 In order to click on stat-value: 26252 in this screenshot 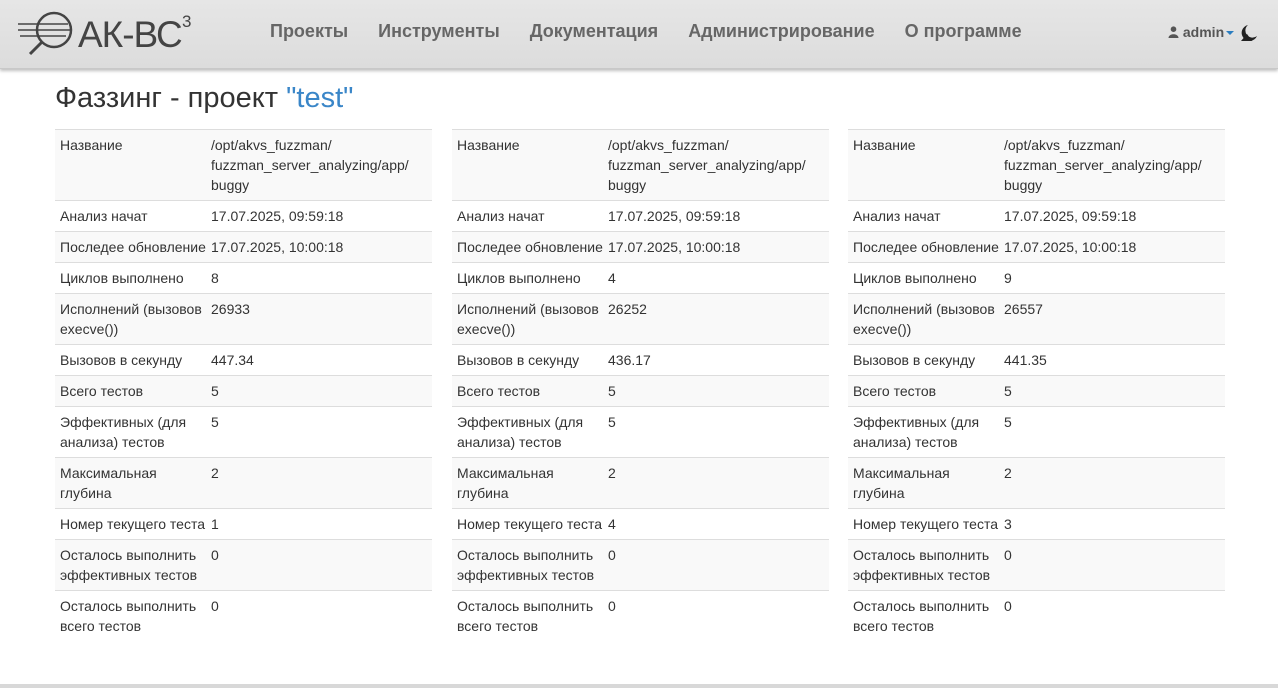, I will do `click(627, 309)`.